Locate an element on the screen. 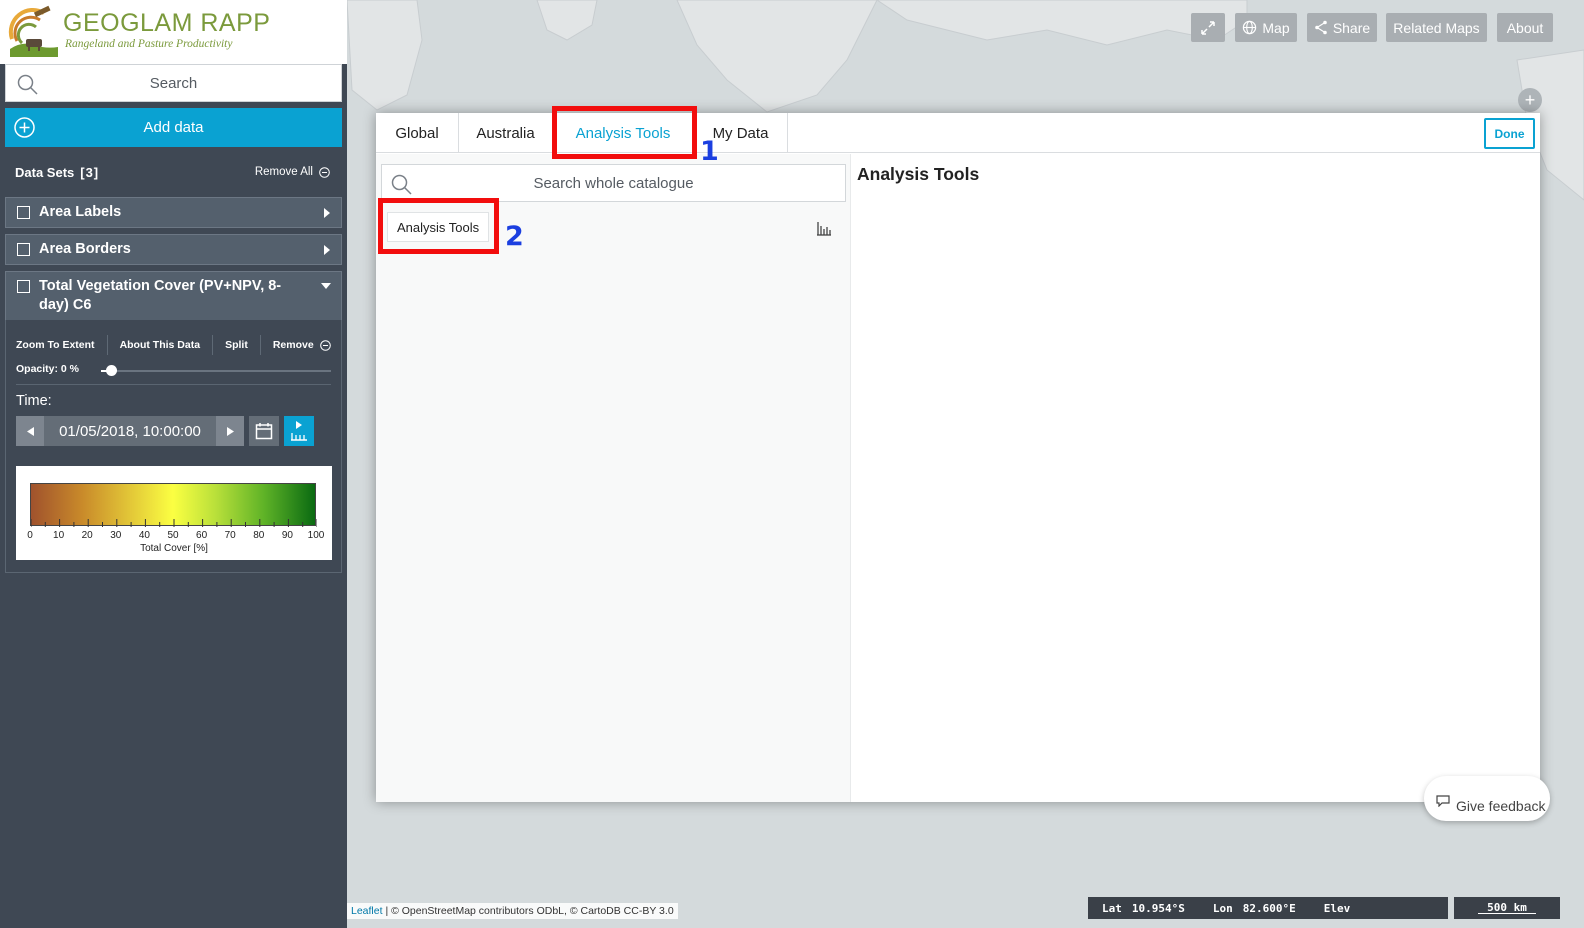 The width and height of the screenshot is (1584, 928). legend-tick: 50 is located at coordinates (173, 535).